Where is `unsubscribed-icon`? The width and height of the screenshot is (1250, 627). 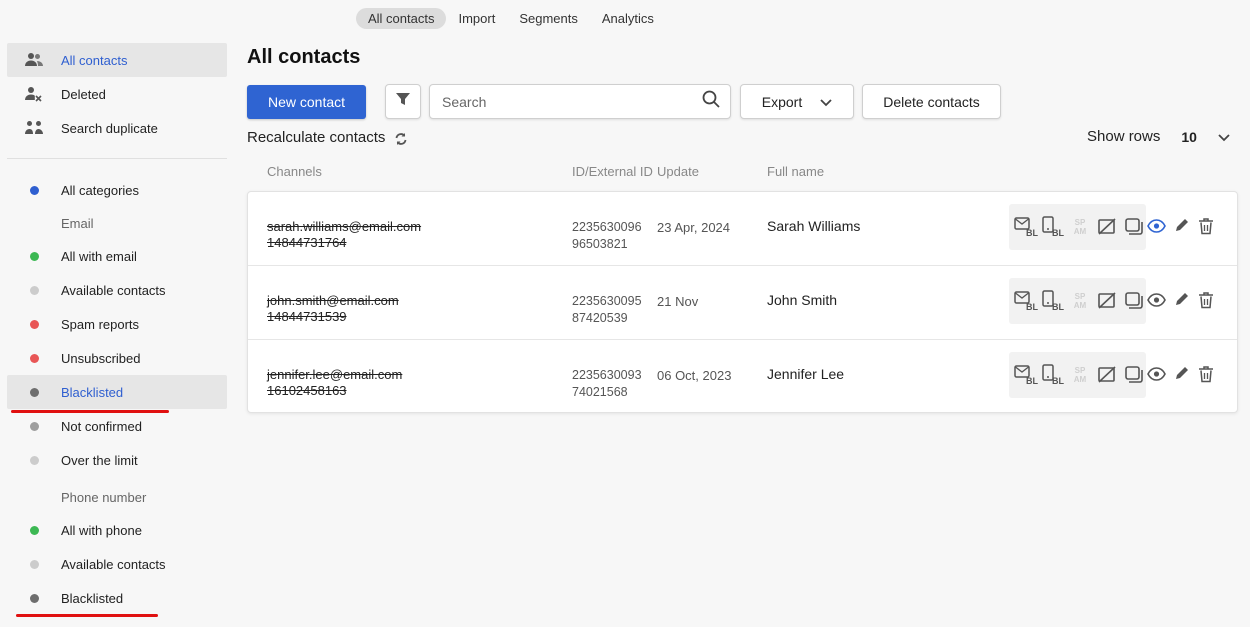 unsubscribed-icon is located at coordinates (1107, 301).